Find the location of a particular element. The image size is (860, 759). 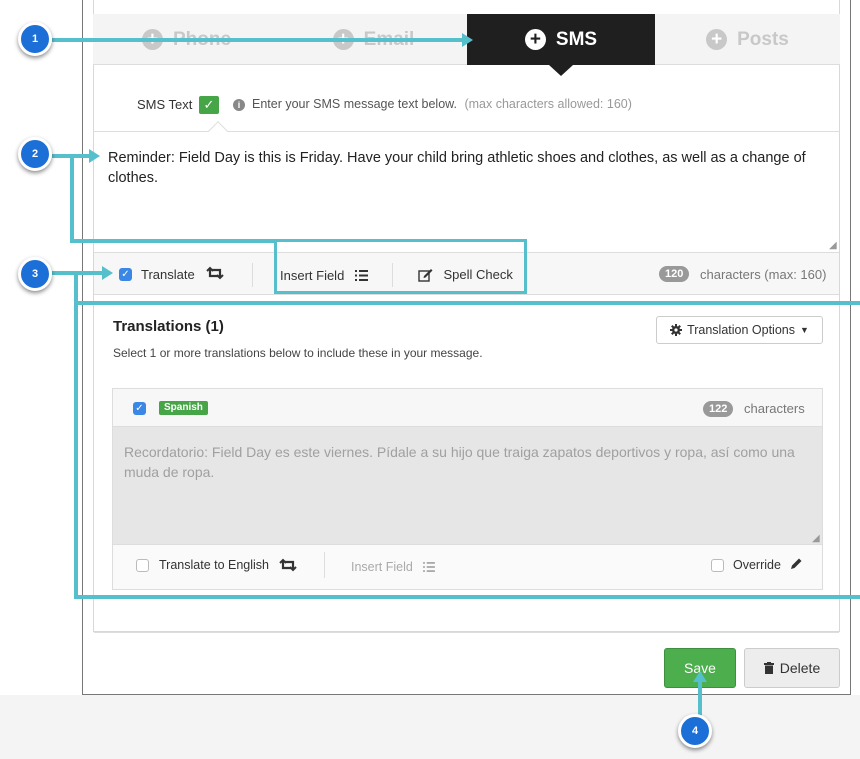

callout-2-bracket-horizontal is located at coordinates (173, 241).